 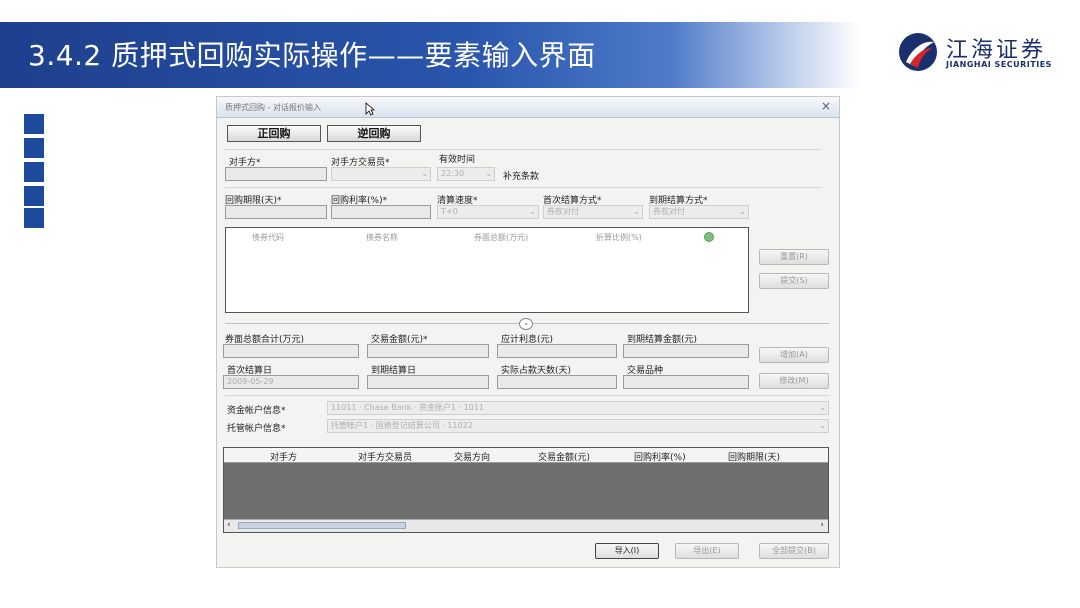 What do you see at coordinates (229, 525) in the screenshot?
I see `scroll-left-icon: ‹` at bounding box center [229, 525].